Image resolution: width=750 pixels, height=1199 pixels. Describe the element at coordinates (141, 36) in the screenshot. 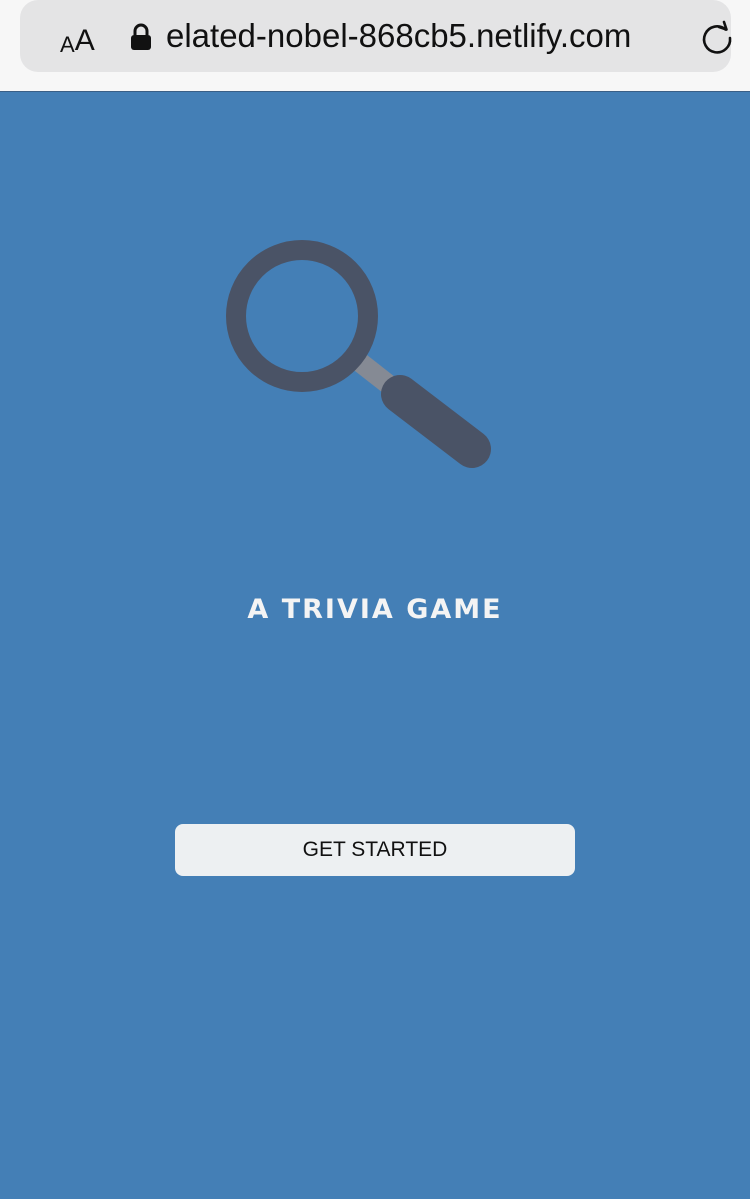

I see `lock-icon` at that location.